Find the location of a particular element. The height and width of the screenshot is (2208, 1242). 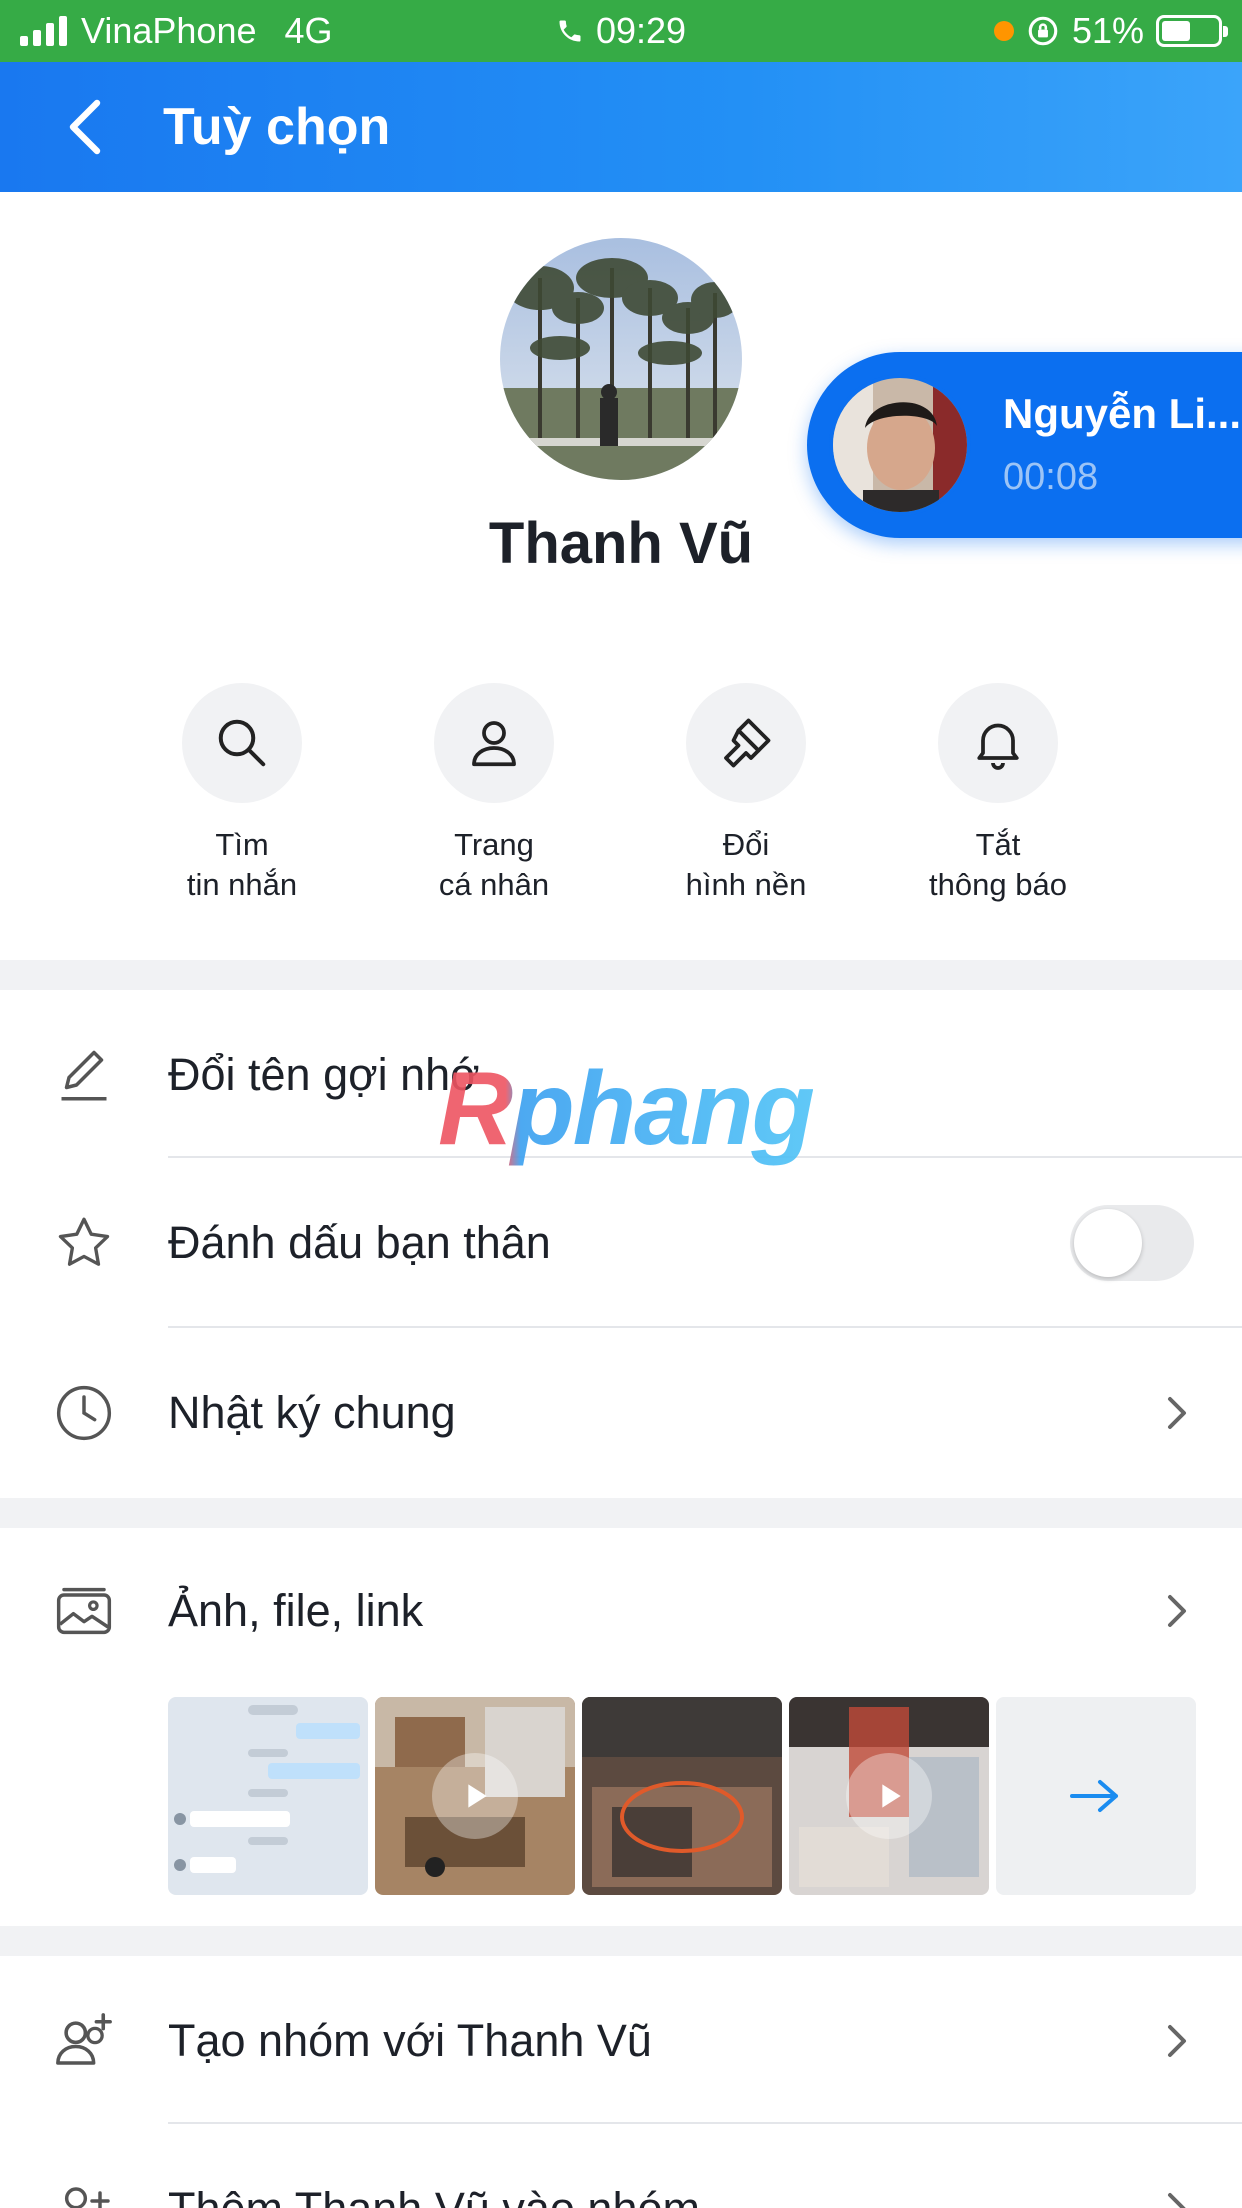

shared-diary-label: Nhật ký chung is located at coordinates (312, 1412).